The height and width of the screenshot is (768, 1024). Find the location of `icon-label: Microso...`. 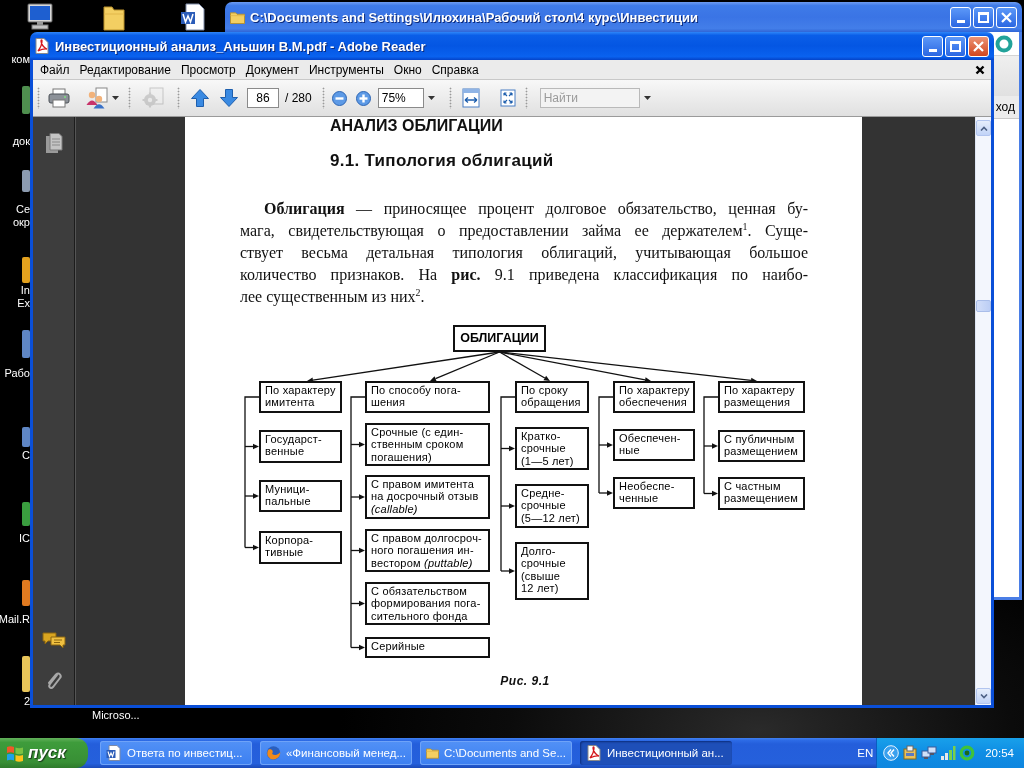

icon-label: Microso... is located at coordinates (116, 715).